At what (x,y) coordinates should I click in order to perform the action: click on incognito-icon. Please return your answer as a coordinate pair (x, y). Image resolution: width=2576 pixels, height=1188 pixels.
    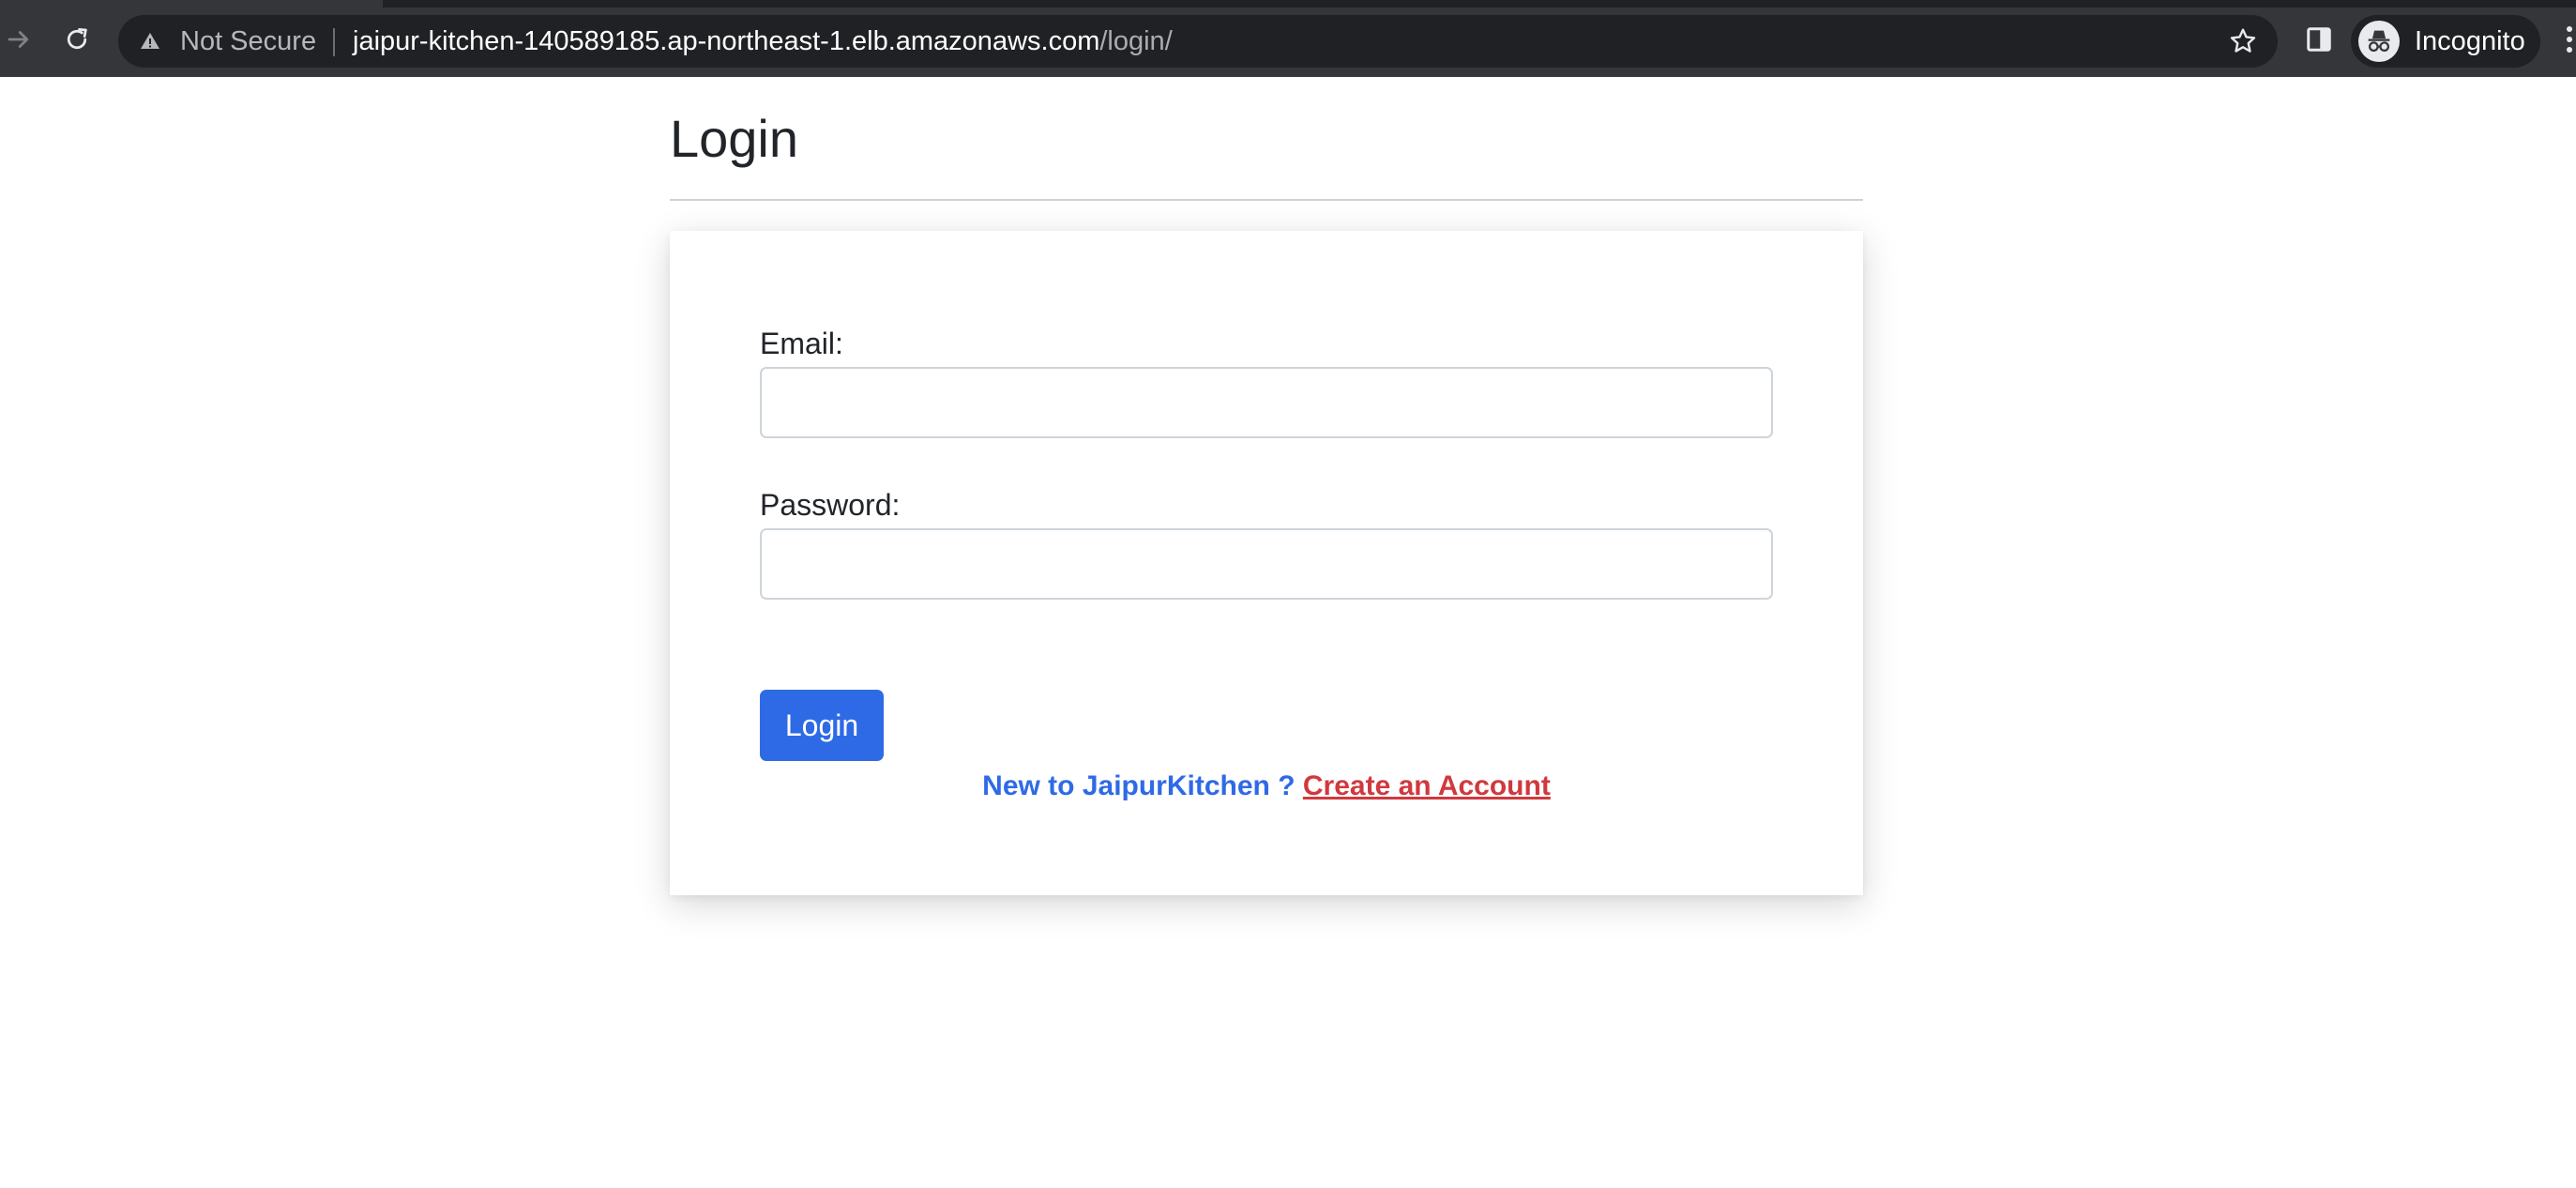
    Looking at the image, I should click on (2379, 42).